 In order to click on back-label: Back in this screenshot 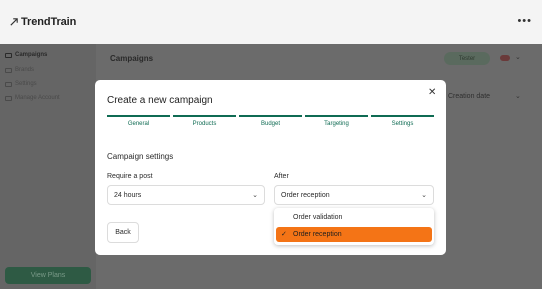, I will do `click(123, 232)`.